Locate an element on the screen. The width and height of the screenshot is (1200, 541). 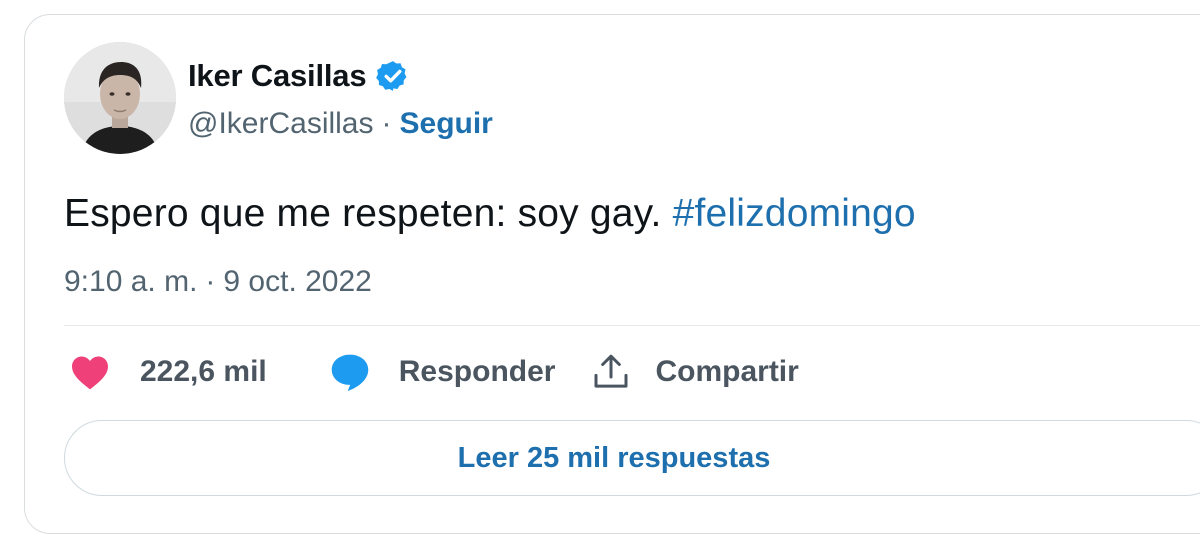
reply-button: Responder is located at coordinates (442, 372).